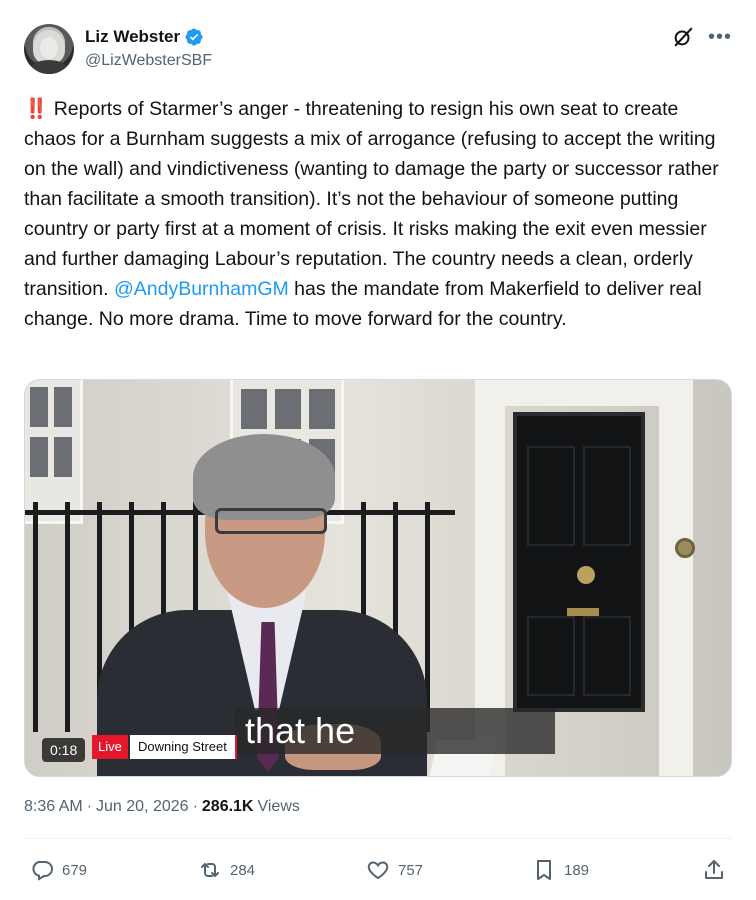  What do you see at coordinates (411, 870) in the screenshot?
I see `like-count: 757` at bounding box center [411, 870].